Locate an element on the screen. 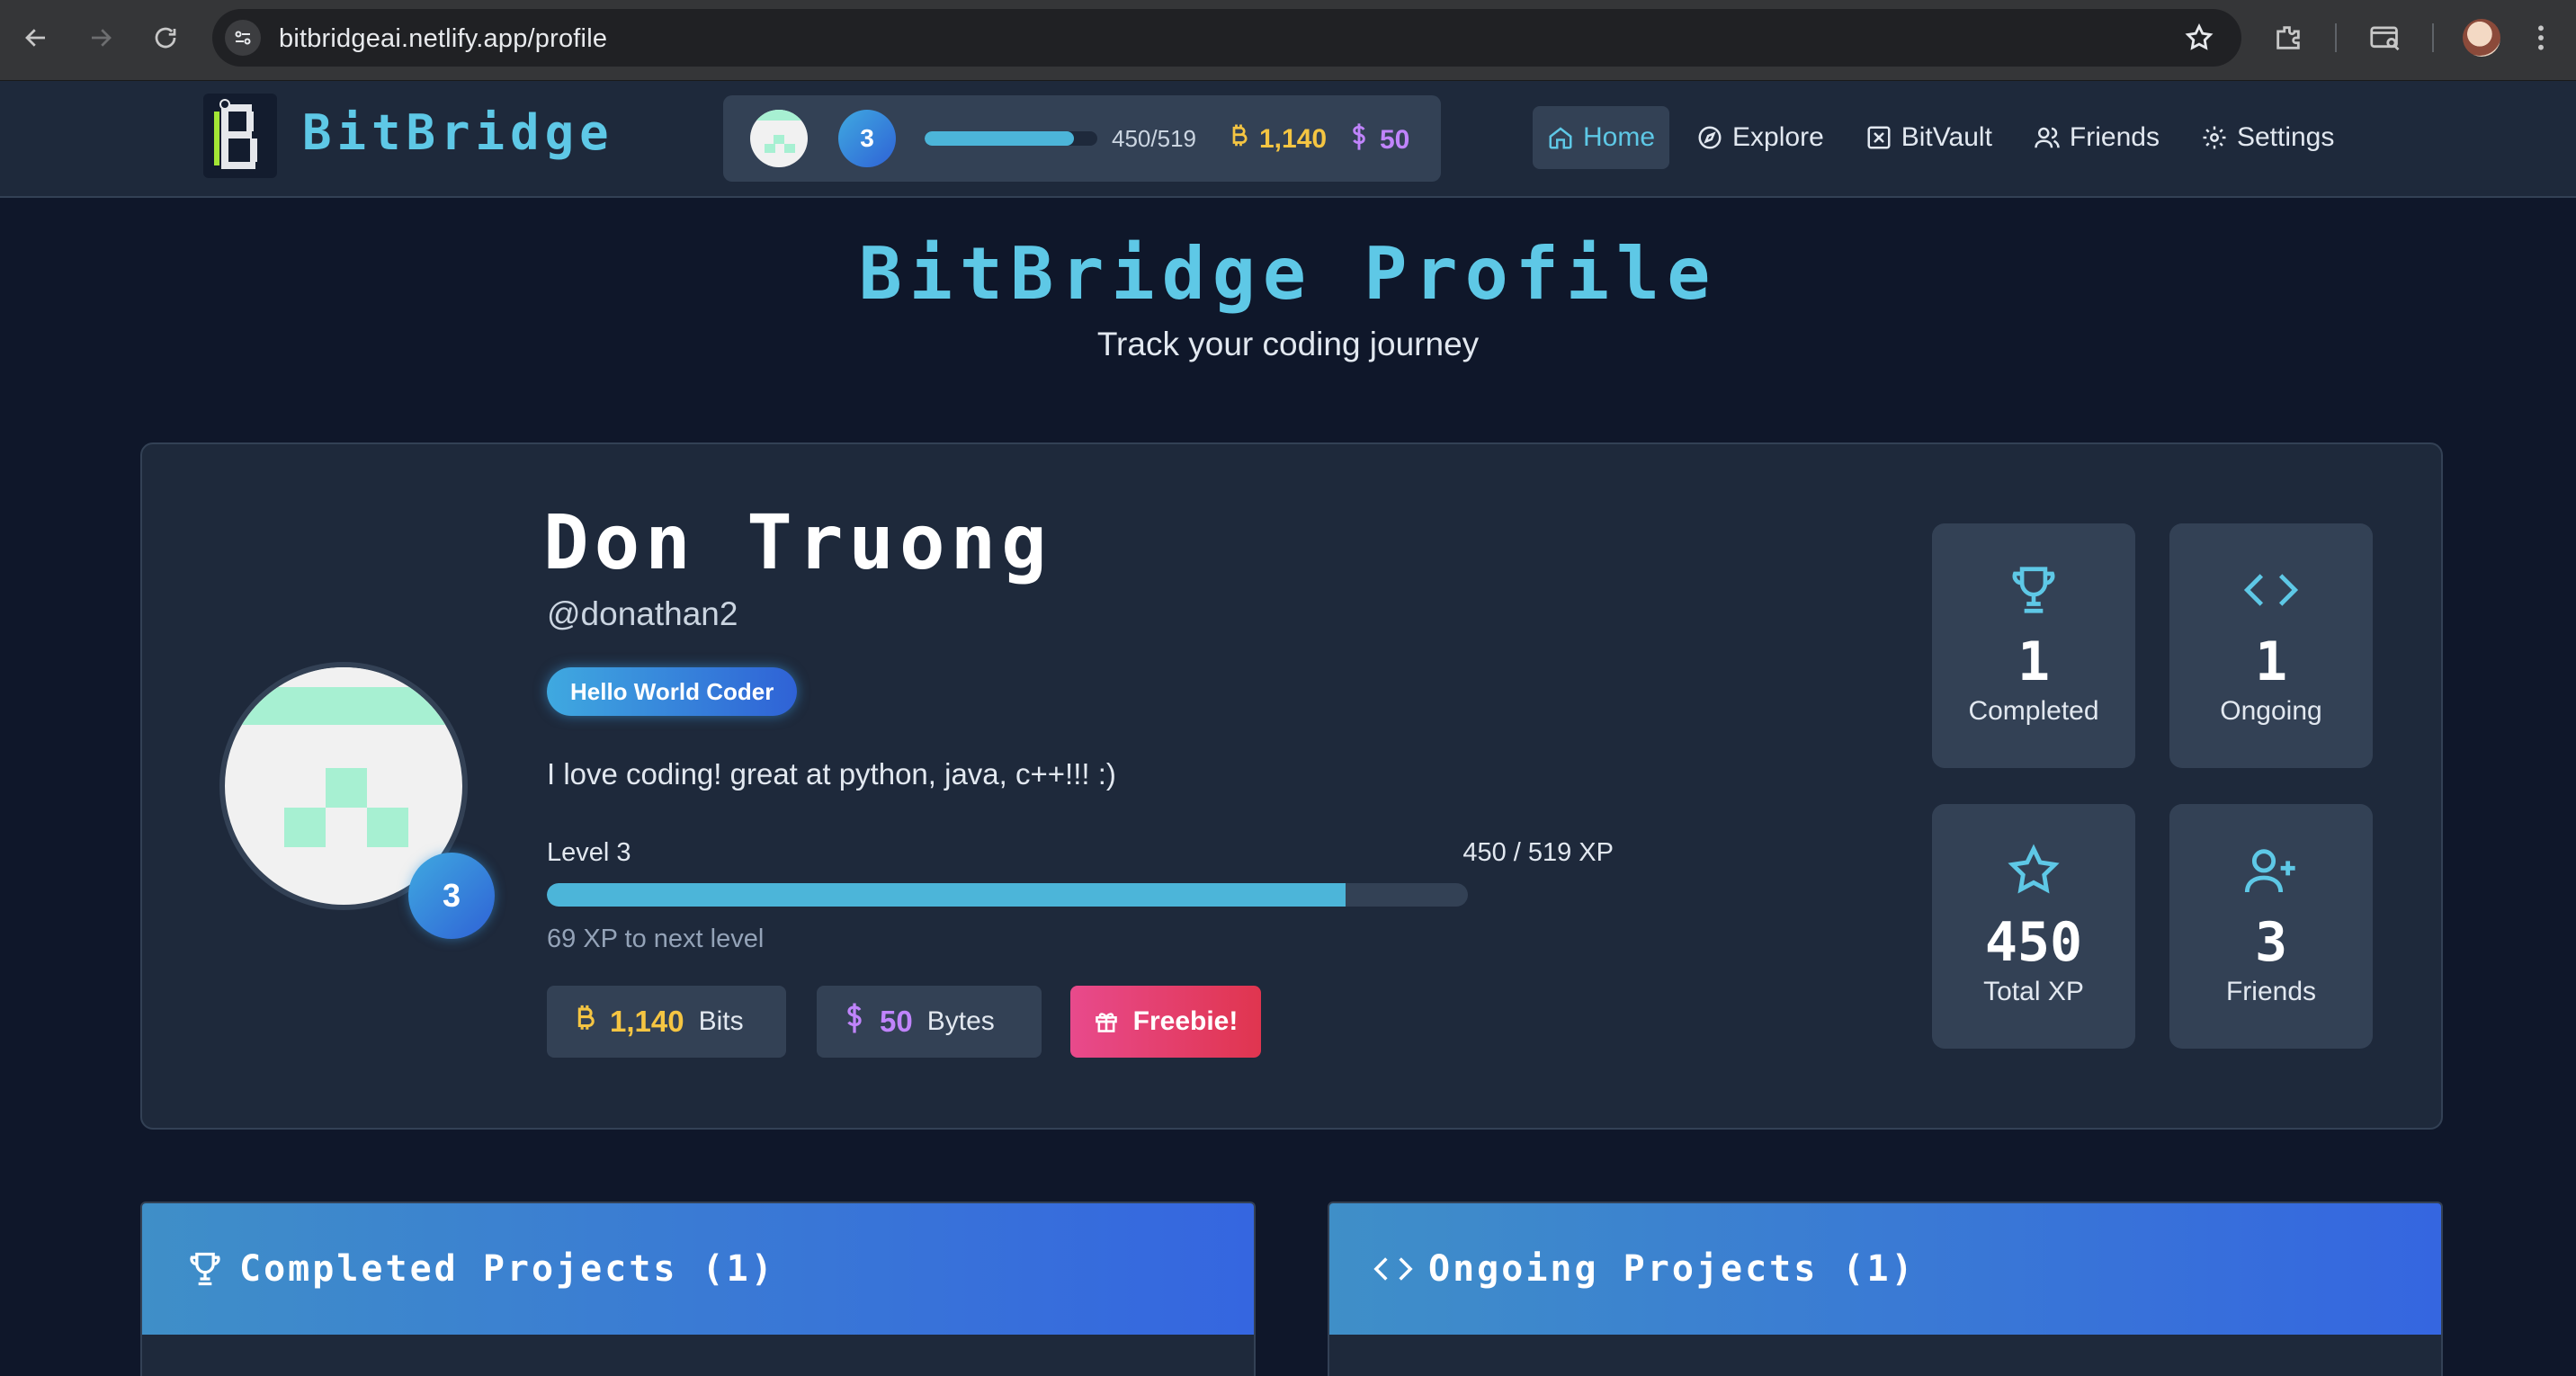 The image size is (2576, 1376). nav-home: Home is located at coordinates (1601, 137).